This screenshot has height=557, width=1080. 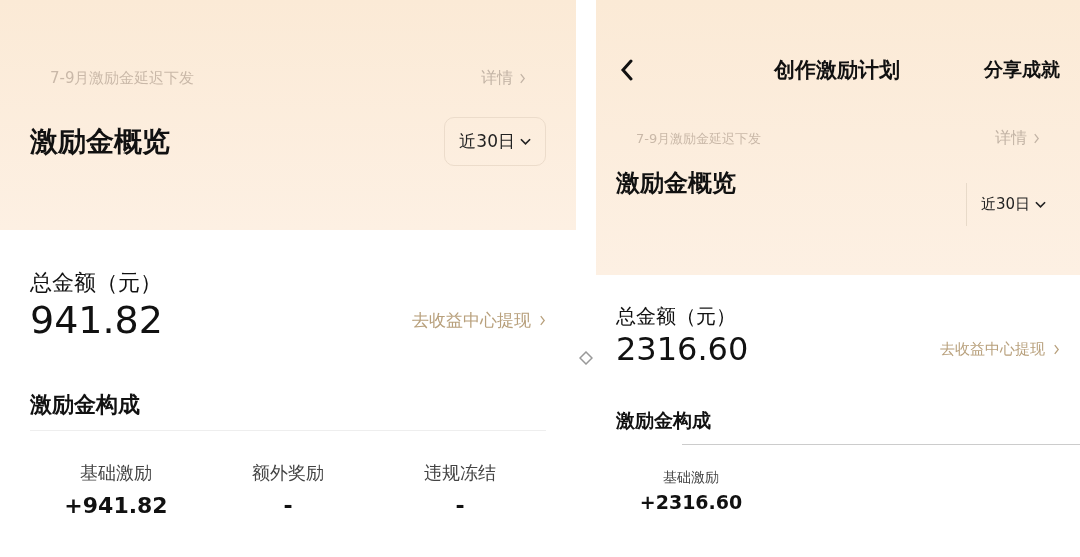 What do you see at coordinates (627, 70) in the screenshot?
I see `back-icon` at bounding box center [627, 70].